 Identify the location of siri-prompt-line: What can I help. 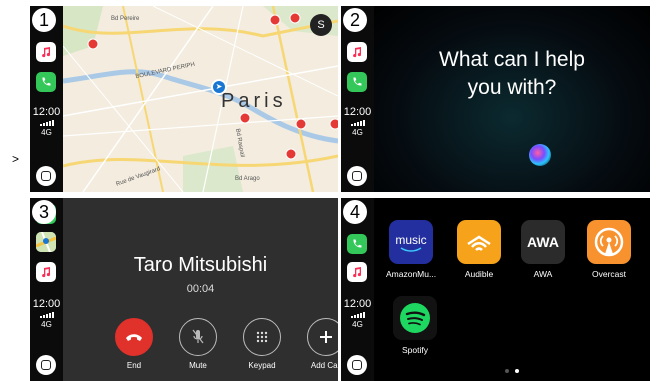
(512, 59).